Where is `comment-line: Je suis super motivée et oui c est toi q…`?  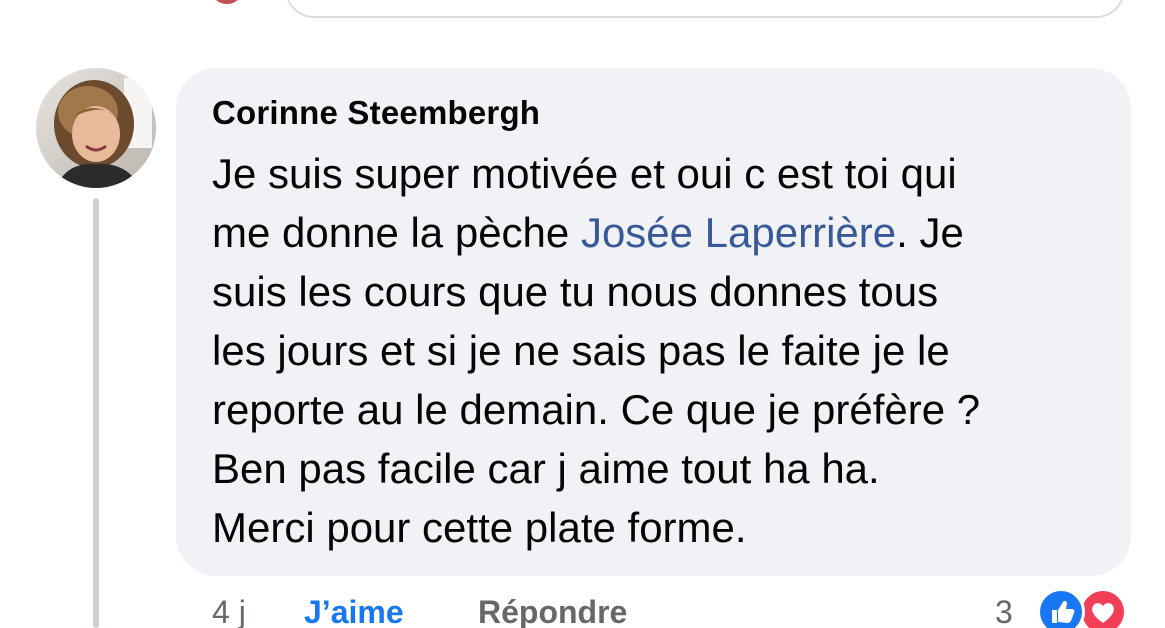
comment-line: Je suis super motivée et oui c est toi q… is located at coordinates (662, 173).